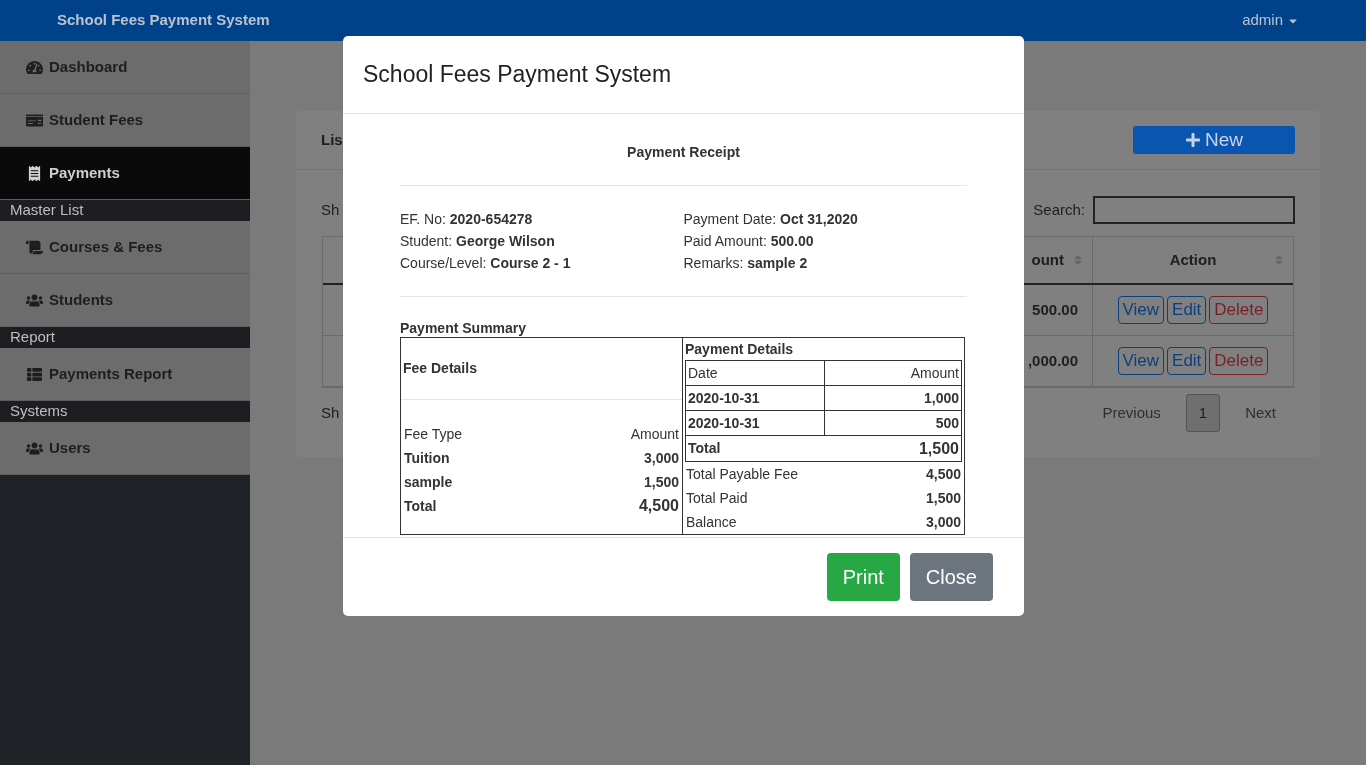 The height and width of the screenshot is (765, 1366). I want to click on sidebar-item: Dashboard, so click(125, 67).